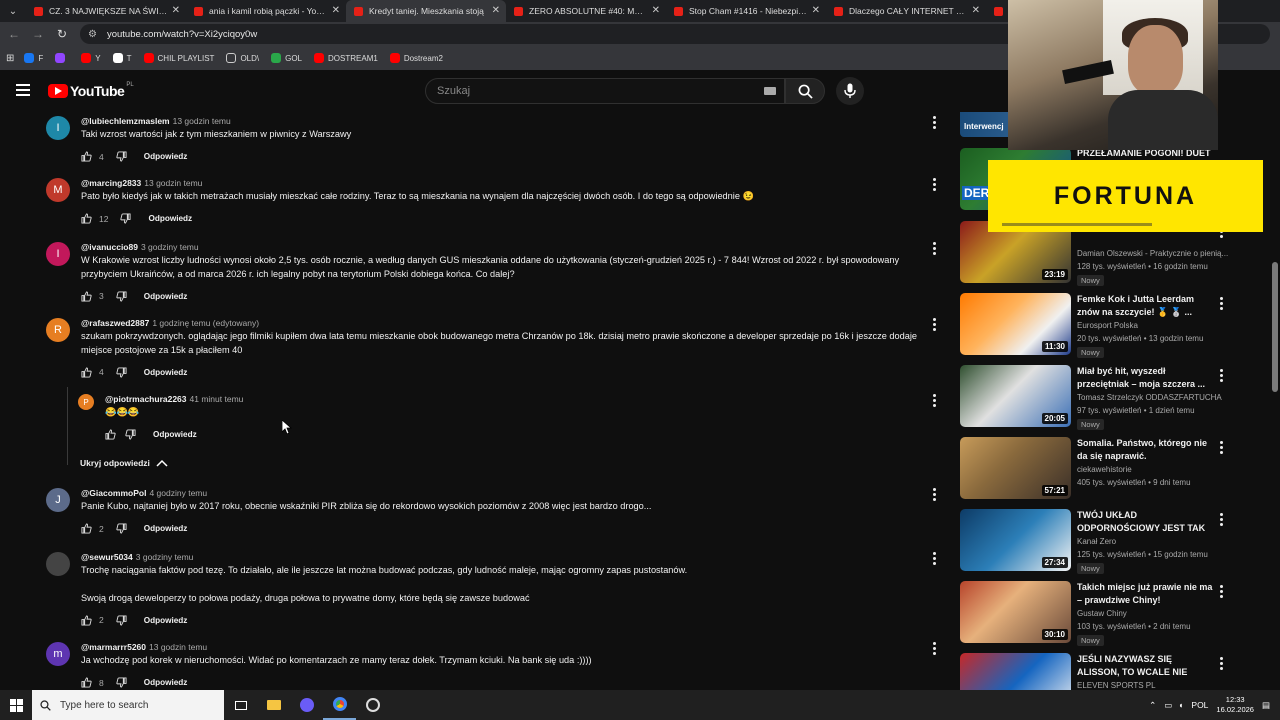  What do you see at coordinates (113, 493) in the screenshot?
I see `comment-author: @GiacommoPol` at bounding box center [113, 493].